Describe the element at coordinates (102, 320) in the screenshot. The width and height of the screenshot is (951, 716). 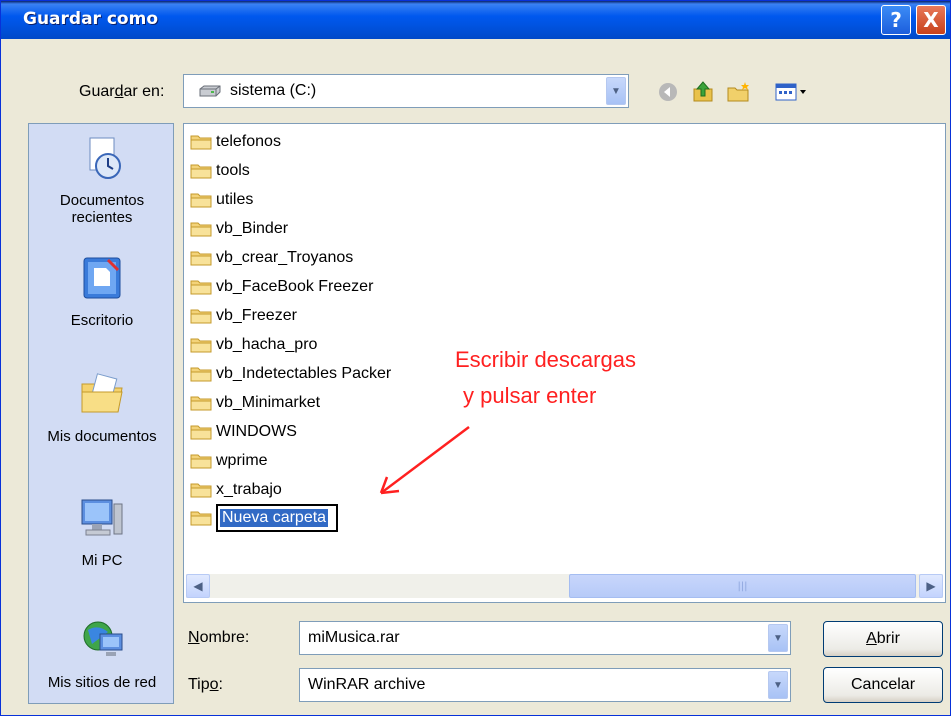
I see `place-label: Escritorio` at that location.